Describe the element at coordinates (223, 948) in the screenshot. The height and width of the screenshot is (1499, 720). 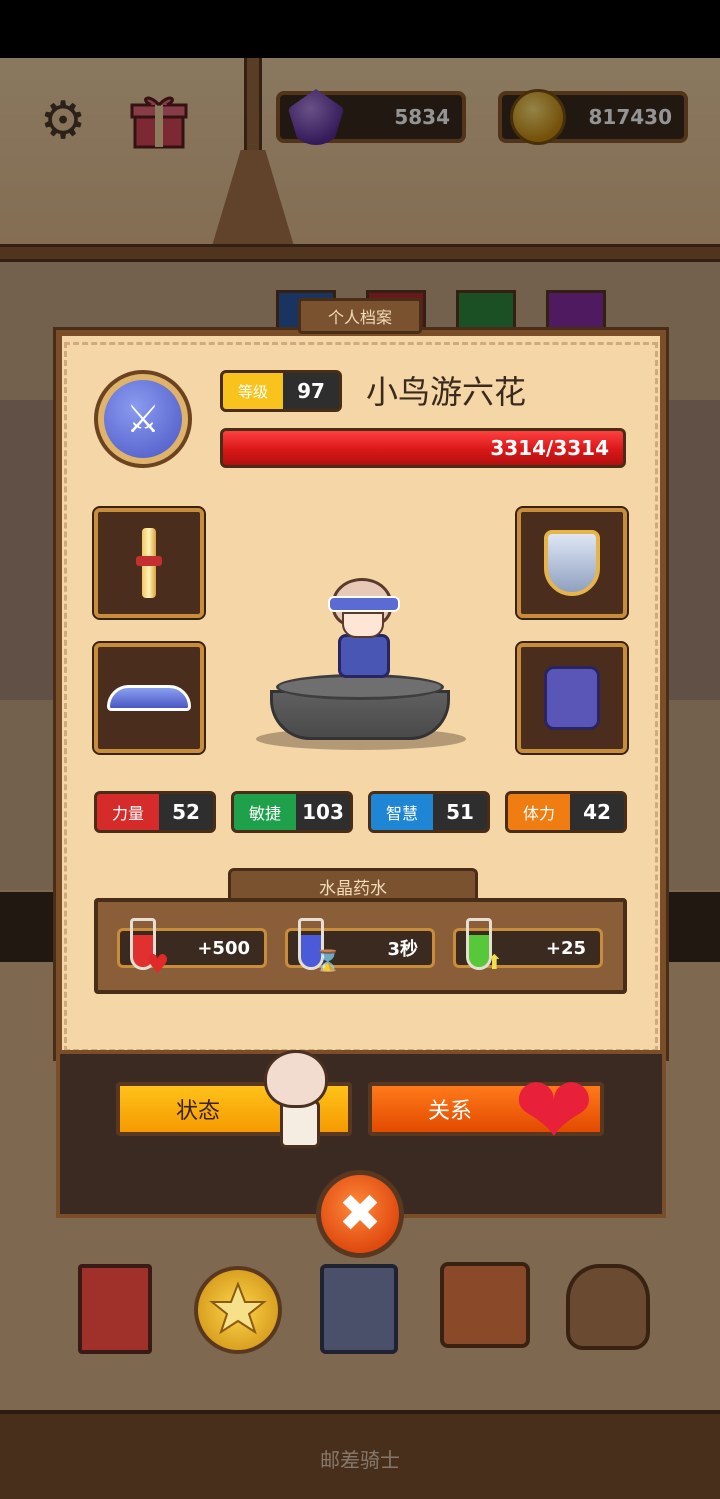
I see `potion-value: +500` at that location.